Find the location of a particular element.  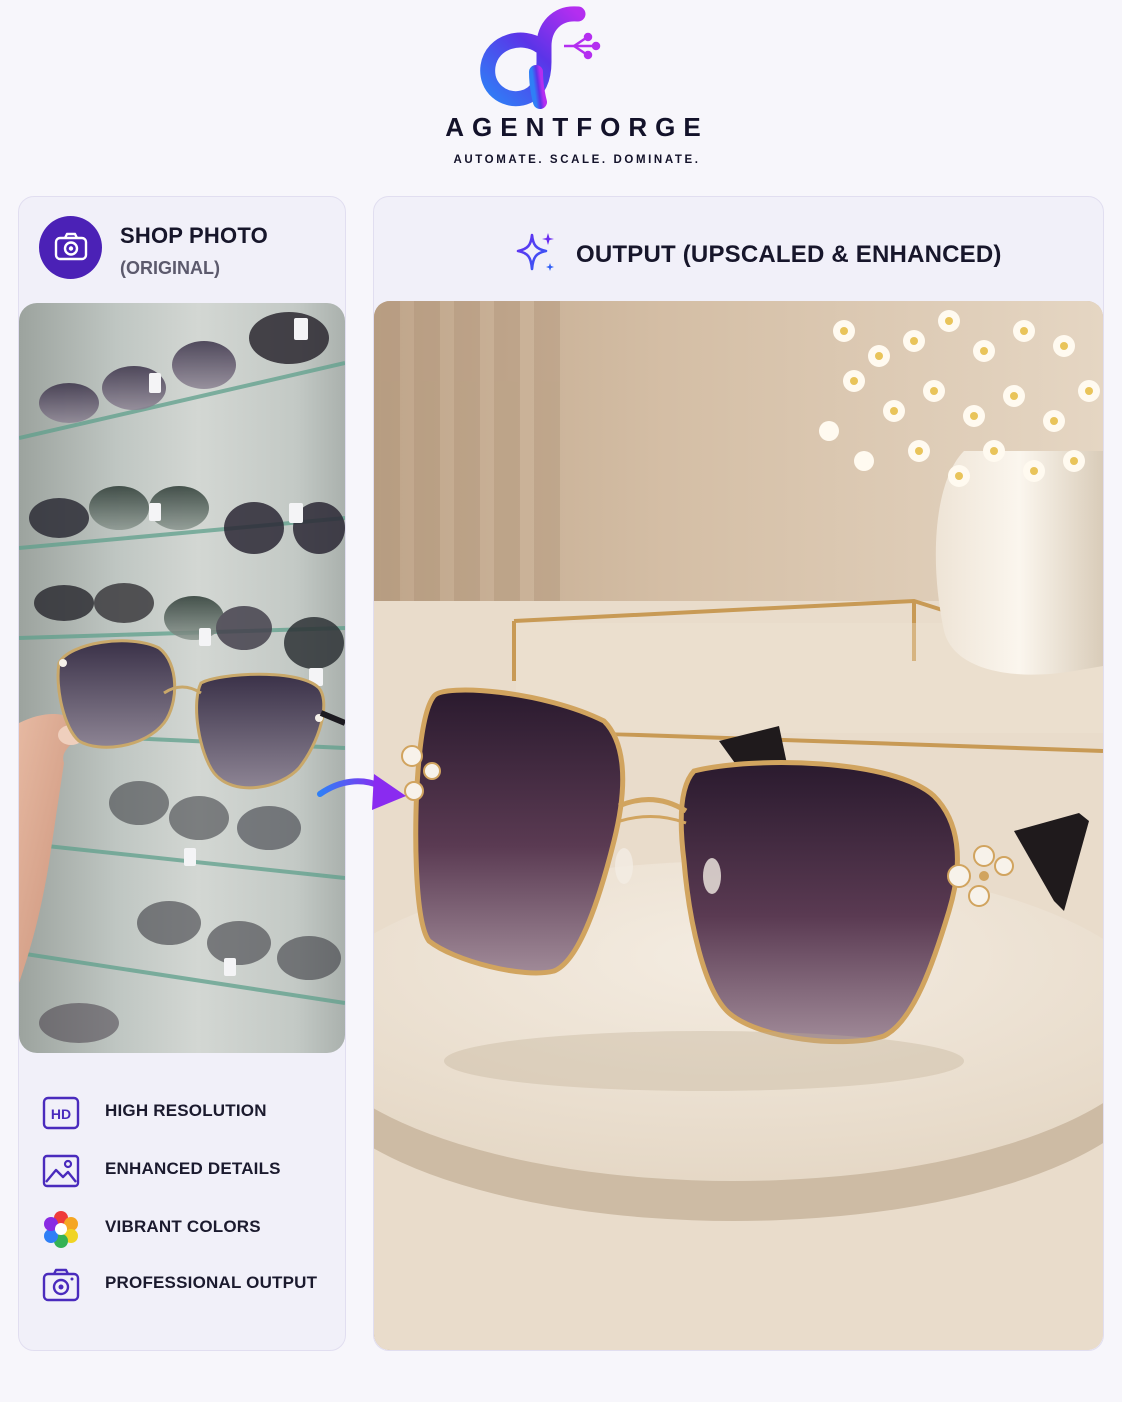

brand-name: AGENTFORGE is located at coordinates (577, 127).